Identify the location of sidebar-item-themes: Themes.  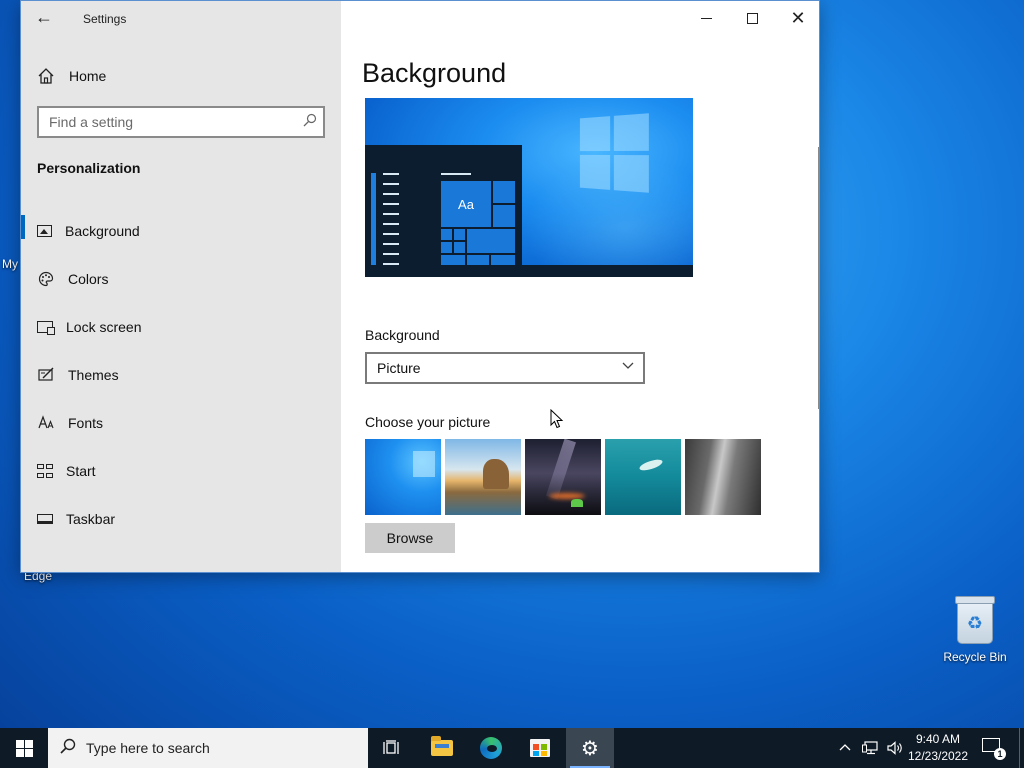
(181, 375).